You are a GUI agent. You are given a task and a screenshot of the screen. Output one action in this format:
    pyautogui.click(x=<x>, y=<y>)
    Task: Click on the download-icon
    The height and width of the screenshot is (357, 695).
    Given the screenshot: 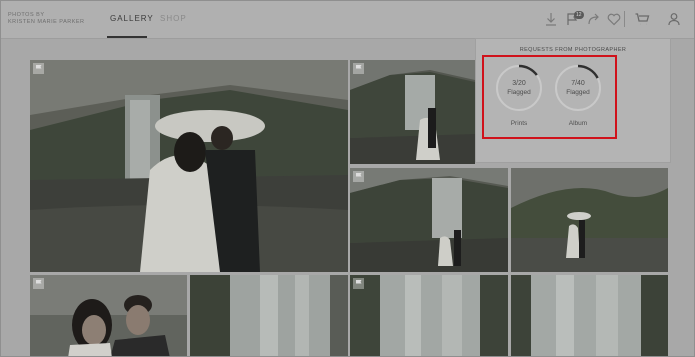 What is the action you would take?
    pyautogui.click(x=551, y=19)
    